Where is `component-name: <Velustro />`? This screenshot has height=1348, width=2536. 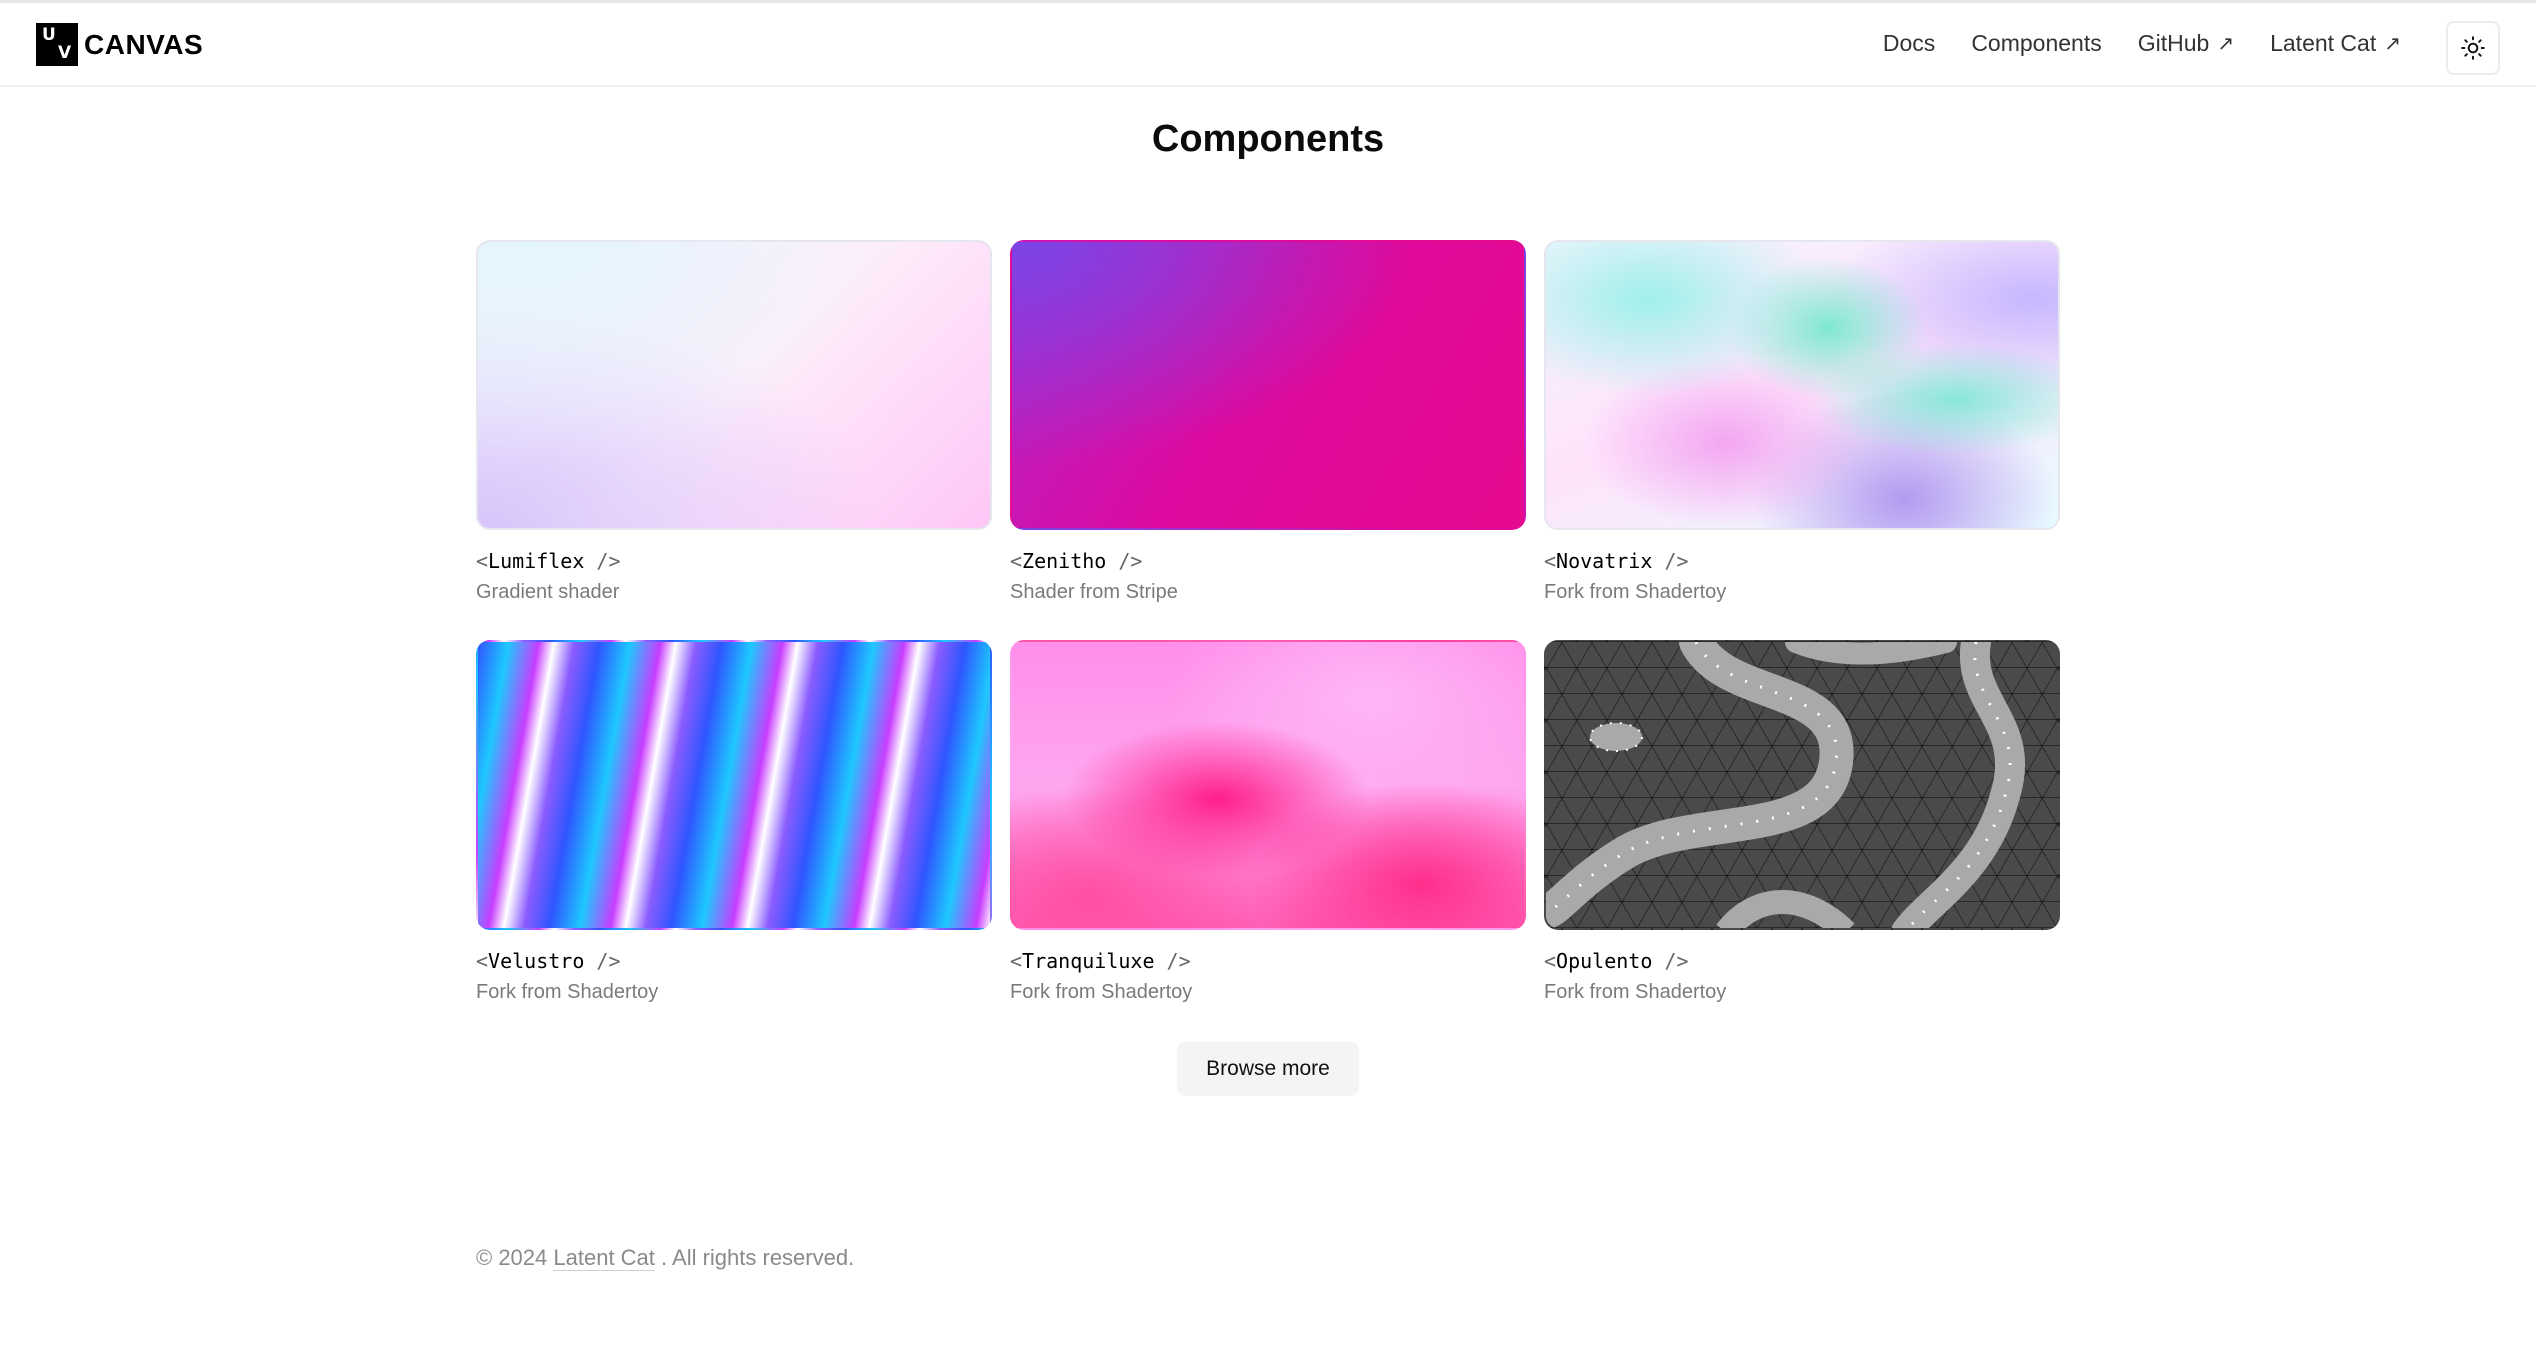
component-name: <Velustro /> is located at coordinates (734, 961).